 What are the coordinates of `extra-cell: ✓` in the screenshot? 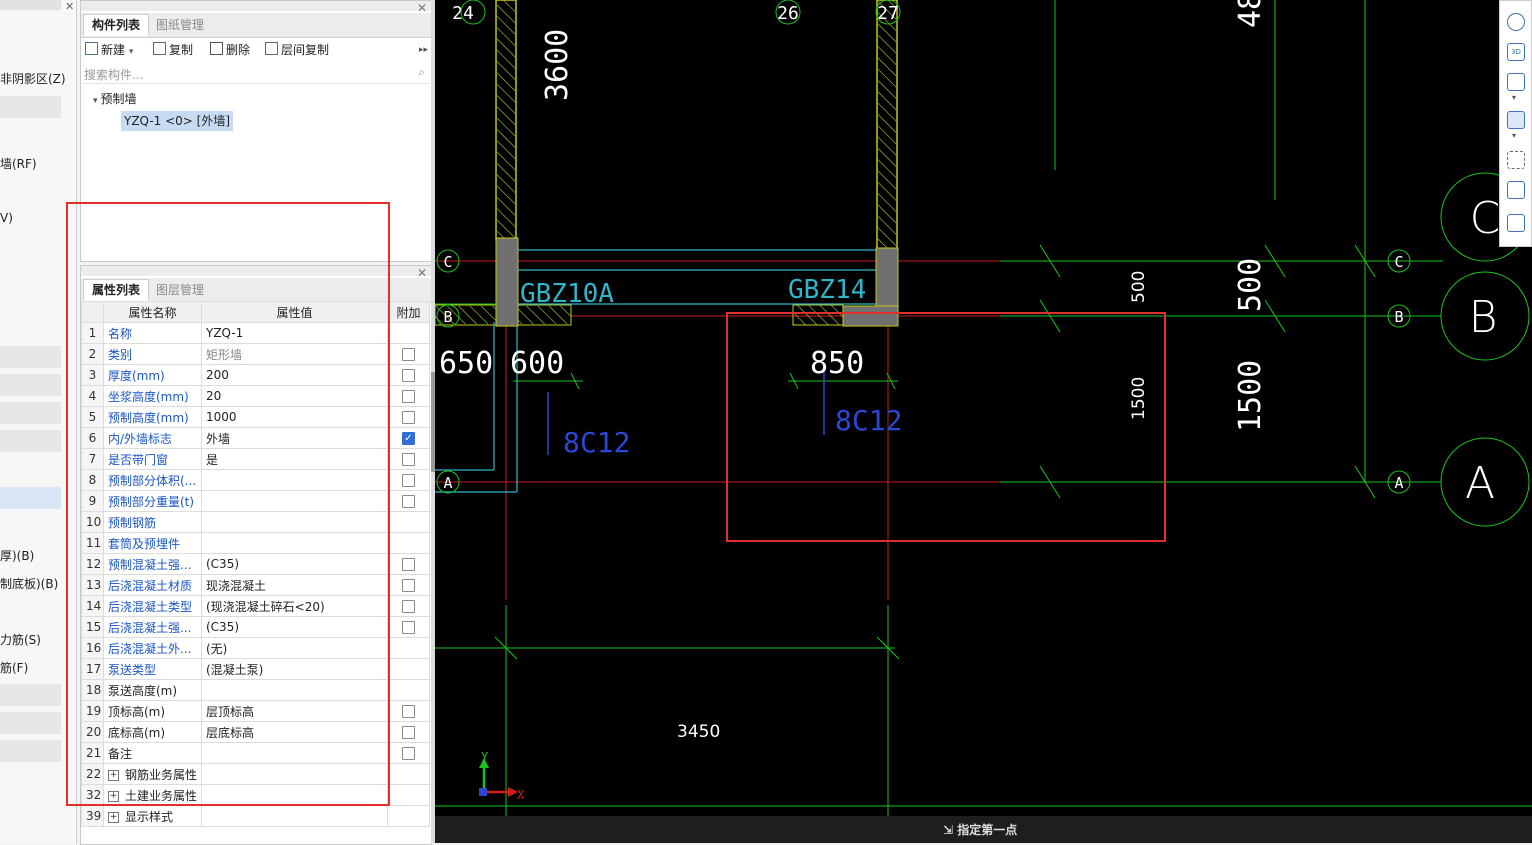 It's located at (408, 438).